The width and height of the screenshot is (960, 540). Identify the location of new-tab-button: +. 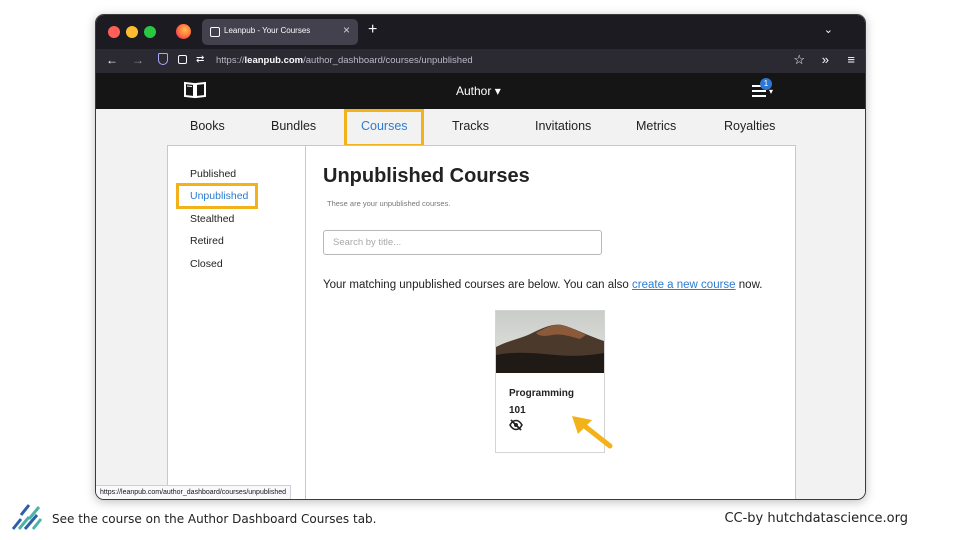
(372, 30).